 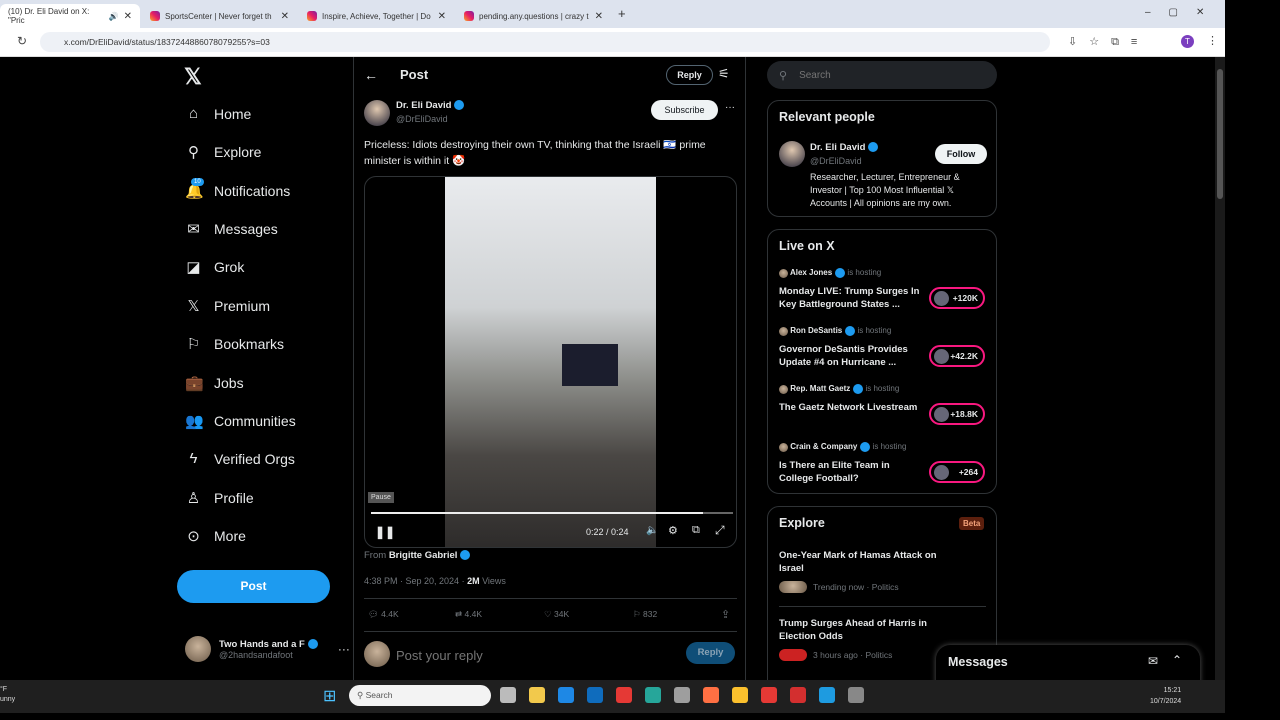 I want to click on like-action: ♡ 34K, so click(x=556, y=614).